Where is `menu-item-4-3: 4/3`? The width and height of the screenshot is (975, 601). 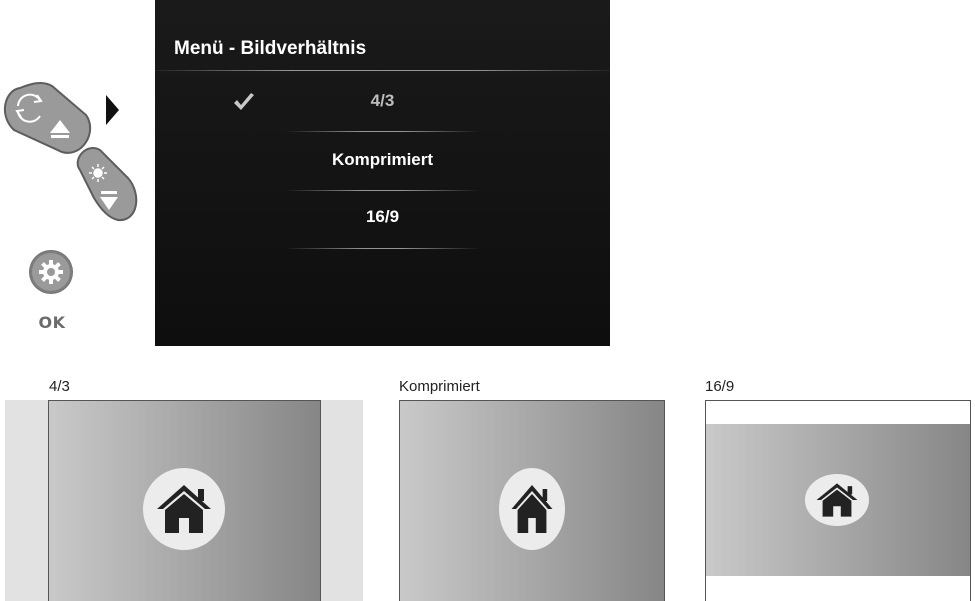
menu-item-4-3: 4/3 is located at coordinates (382, 101).